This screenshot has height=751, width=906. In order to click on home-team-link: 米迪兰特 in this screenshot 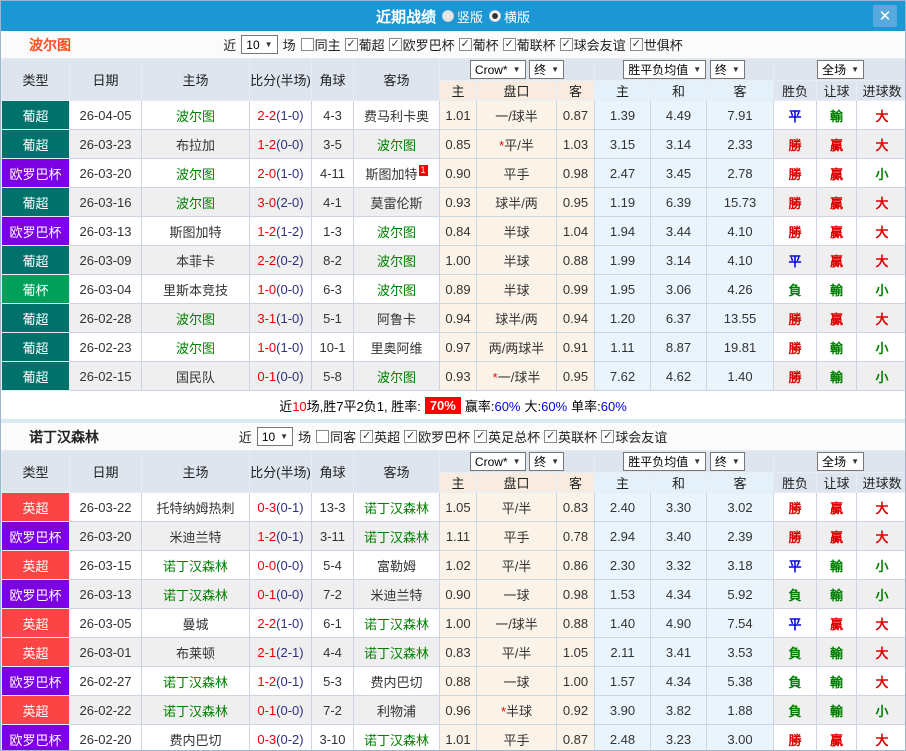, I will do `click(195, 537)`.